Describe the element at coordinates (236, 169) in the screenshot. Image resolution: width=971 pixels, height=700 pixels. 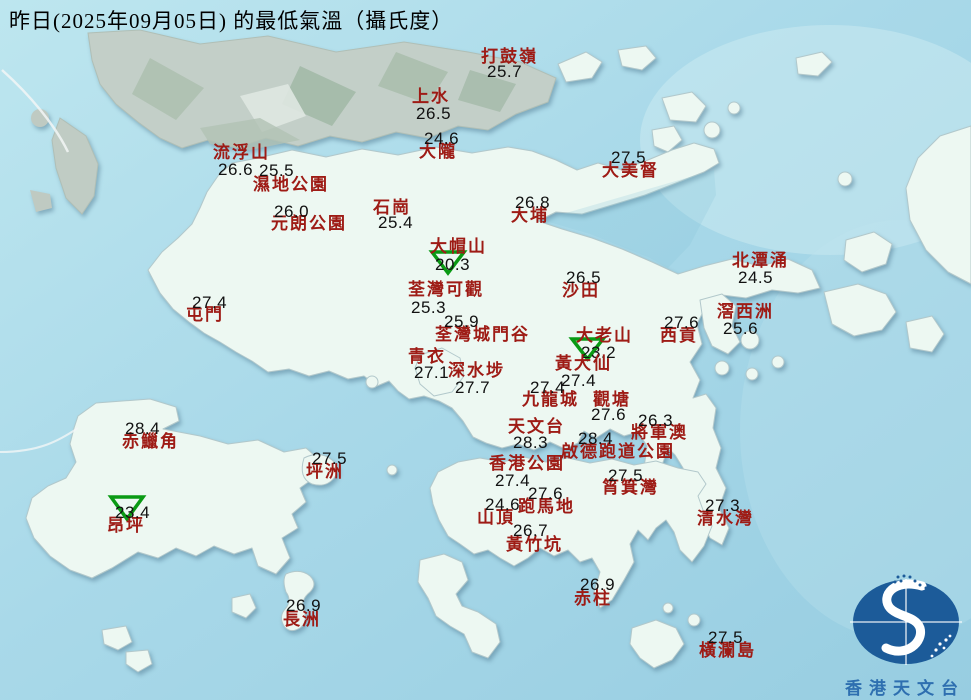
I see `station-temp-value: 26.6` at that location.